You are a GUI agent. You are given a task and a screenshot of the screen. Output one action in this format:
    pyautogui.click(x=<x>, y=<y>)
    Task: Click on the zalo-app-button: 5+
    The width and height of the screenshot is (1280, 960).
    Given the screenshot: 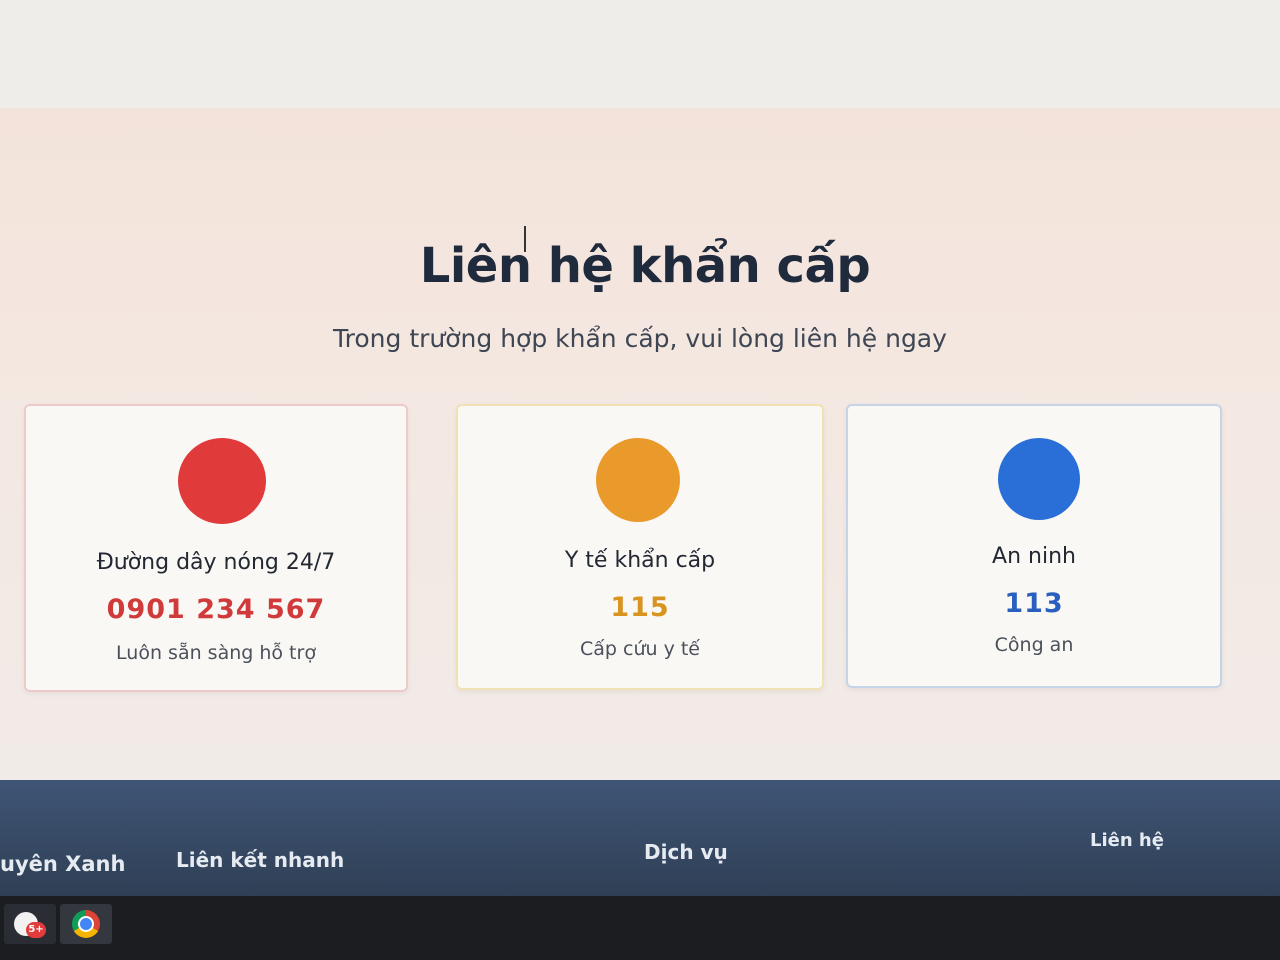 What is the action you would take?
    pyautogui.click(x=30, y=924)
    